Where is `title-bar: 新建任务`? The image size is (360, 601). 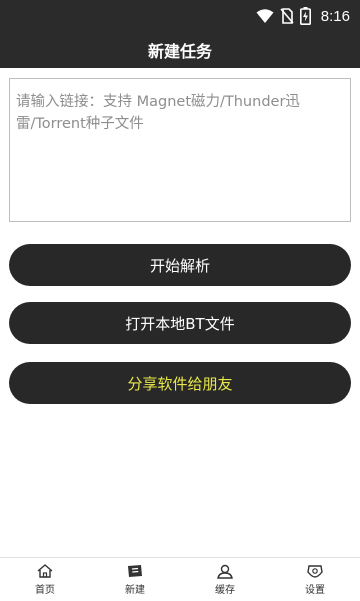 title-bar: 新建任务 is located at coordinates (180, 50).